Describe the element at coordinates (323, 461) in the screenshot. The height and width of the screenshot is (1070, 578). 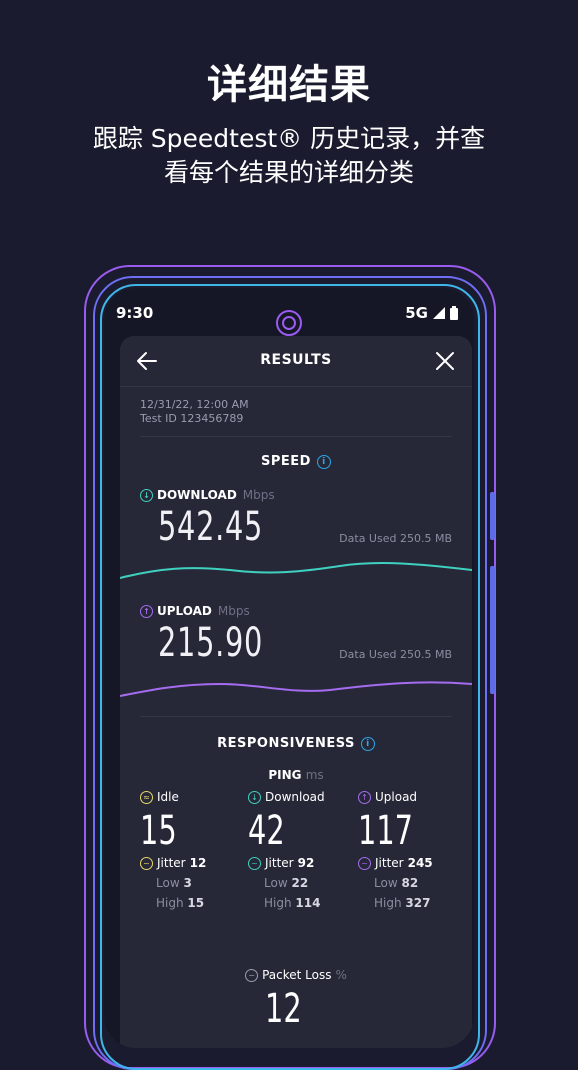
I see `speed-info-icon: i` at that location.